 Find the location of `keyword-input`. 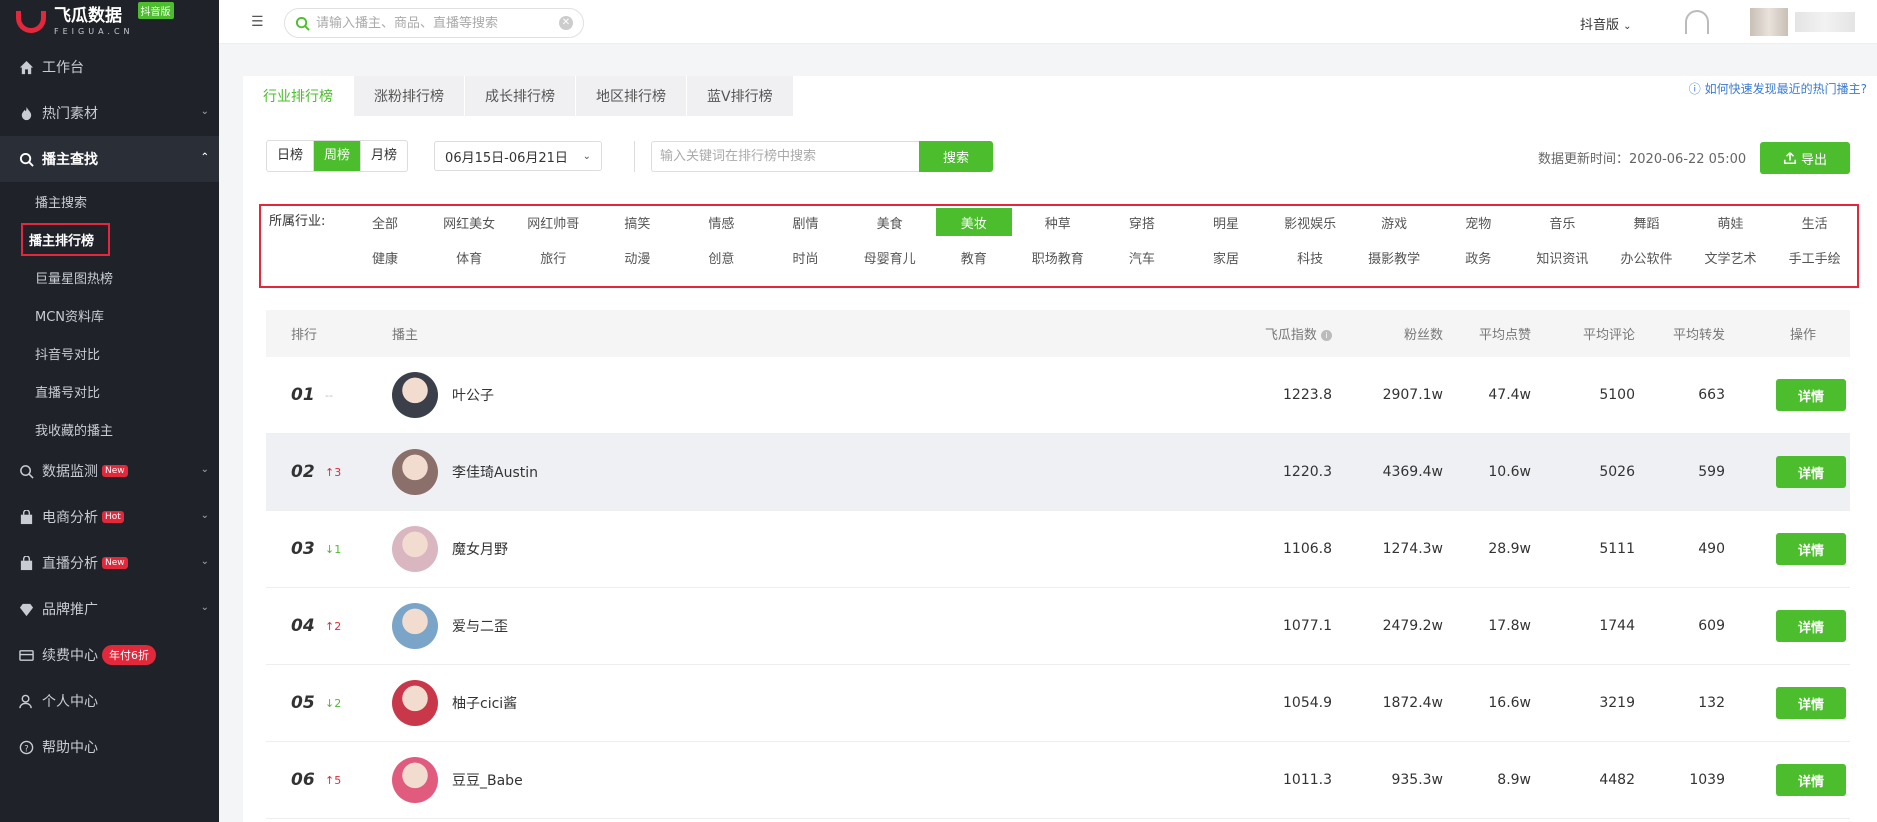

keyword-input is located at coordinates (785, 156).